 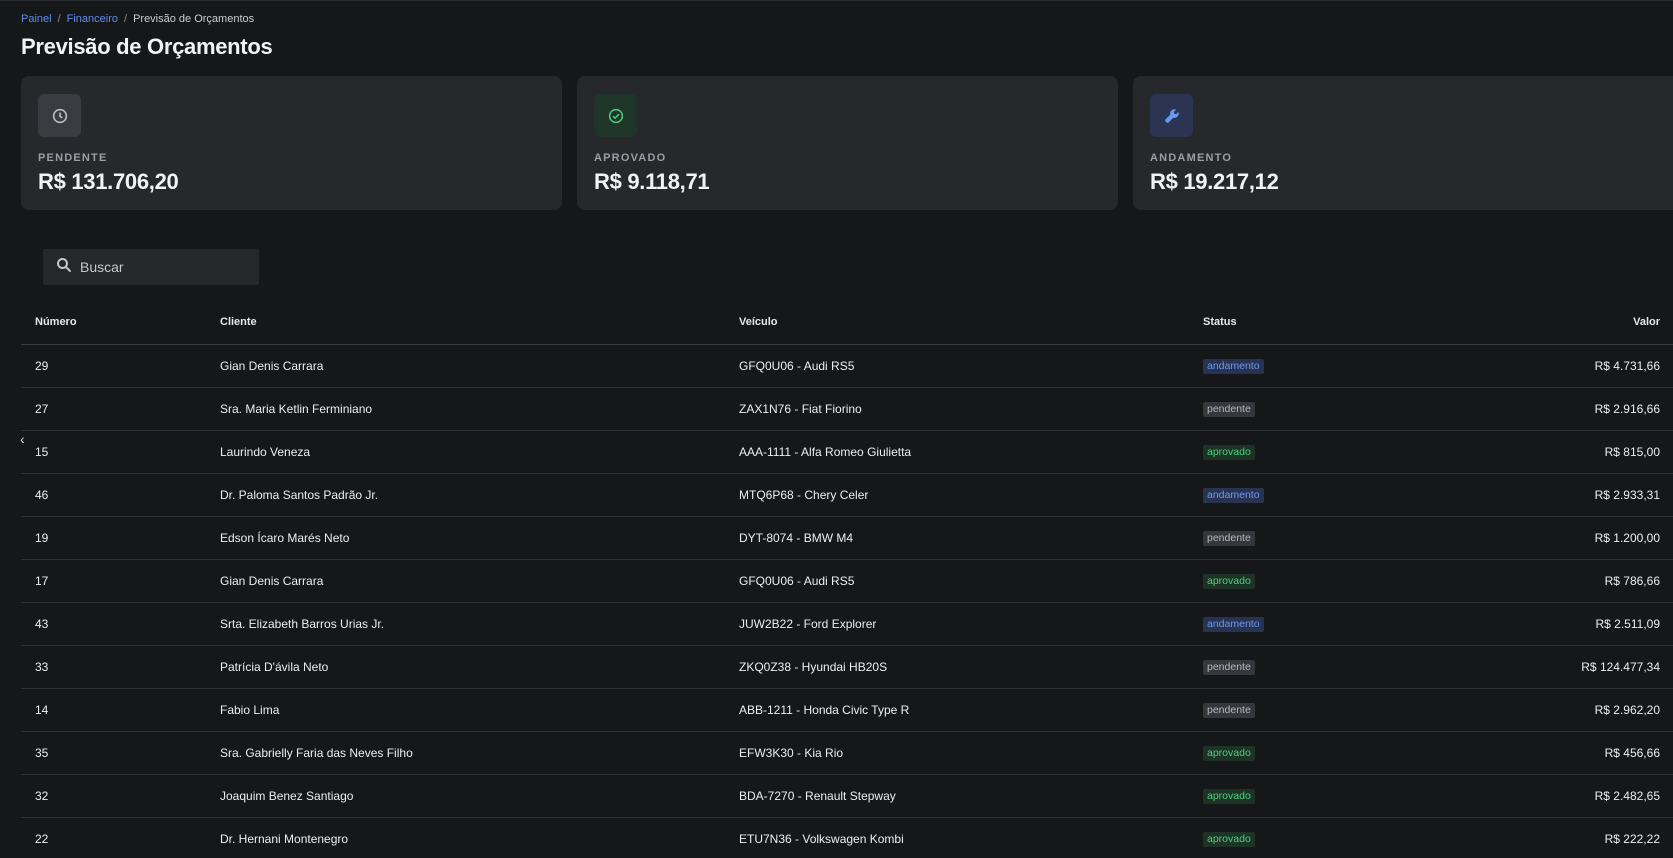 I want to click on cell-cliente: Fabio Lima, so click(x=479, y=710).